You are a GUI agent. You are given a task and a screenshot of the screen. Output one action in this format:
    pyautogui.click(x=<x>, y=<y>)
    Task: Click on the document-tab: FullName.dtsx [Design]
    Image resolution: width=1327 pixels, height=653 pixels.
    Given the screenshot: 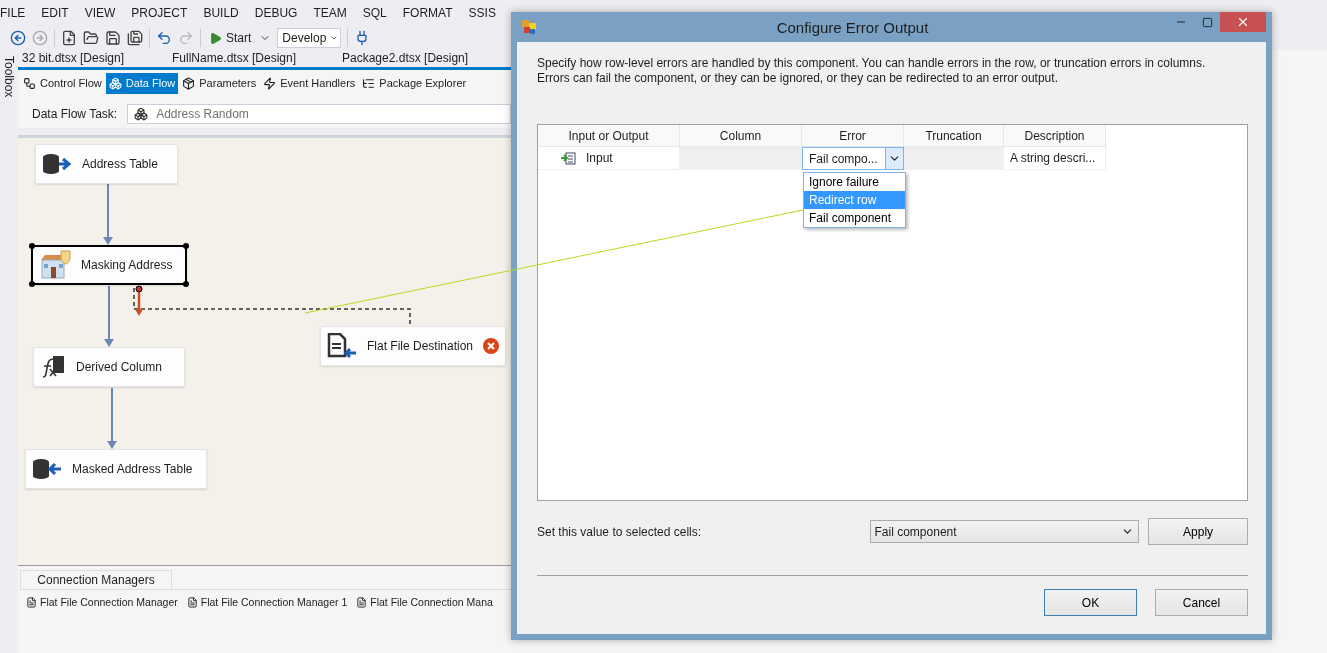 What is the action you would take?
    pyautogui.click(x=253, y=59)
    